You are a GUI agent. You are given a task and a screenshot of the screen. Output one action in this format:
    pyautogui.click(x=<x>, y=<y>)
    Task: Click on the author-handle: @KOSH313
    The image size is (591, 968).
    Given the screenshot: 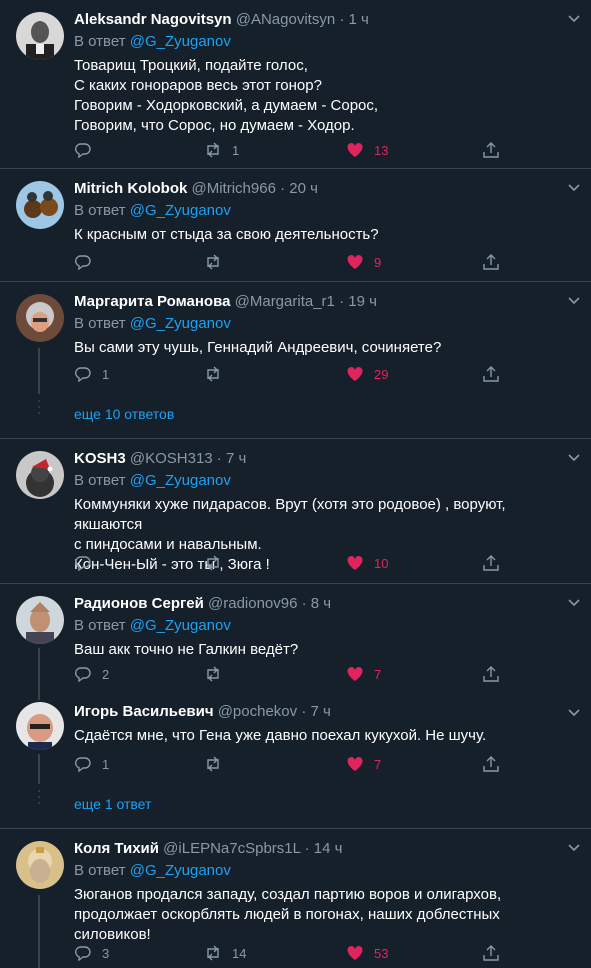 What is the action you would take?
    pyautogui.click(x=171, y=458)
    